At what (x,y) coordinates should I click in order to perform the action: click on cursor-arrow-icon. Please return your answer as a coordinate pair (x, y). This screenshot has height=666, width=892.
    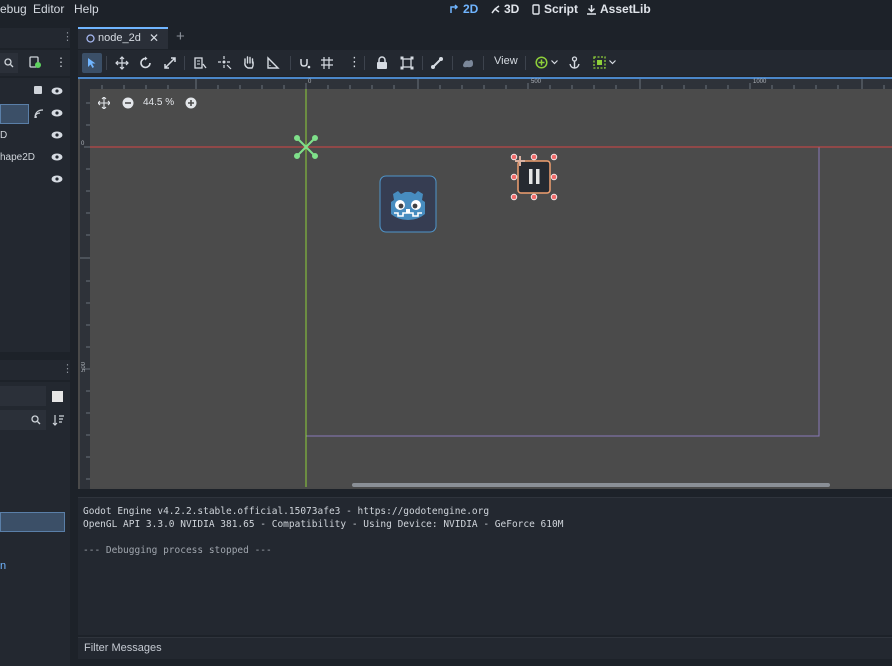
    Looking at the image, I should click on (92, 63).